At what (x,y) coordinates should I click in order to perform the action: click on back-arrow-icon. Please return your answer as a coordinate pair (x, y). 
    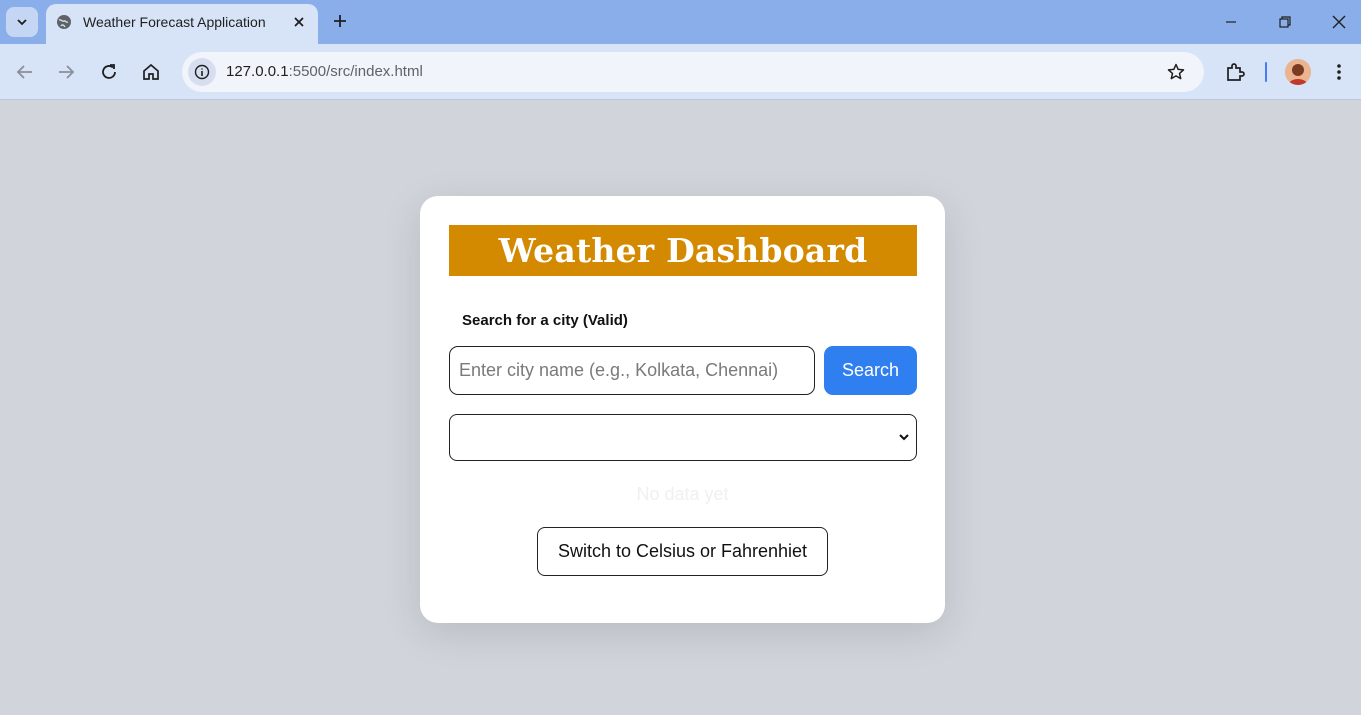
    Looking at the image, I should click on (24, 72).